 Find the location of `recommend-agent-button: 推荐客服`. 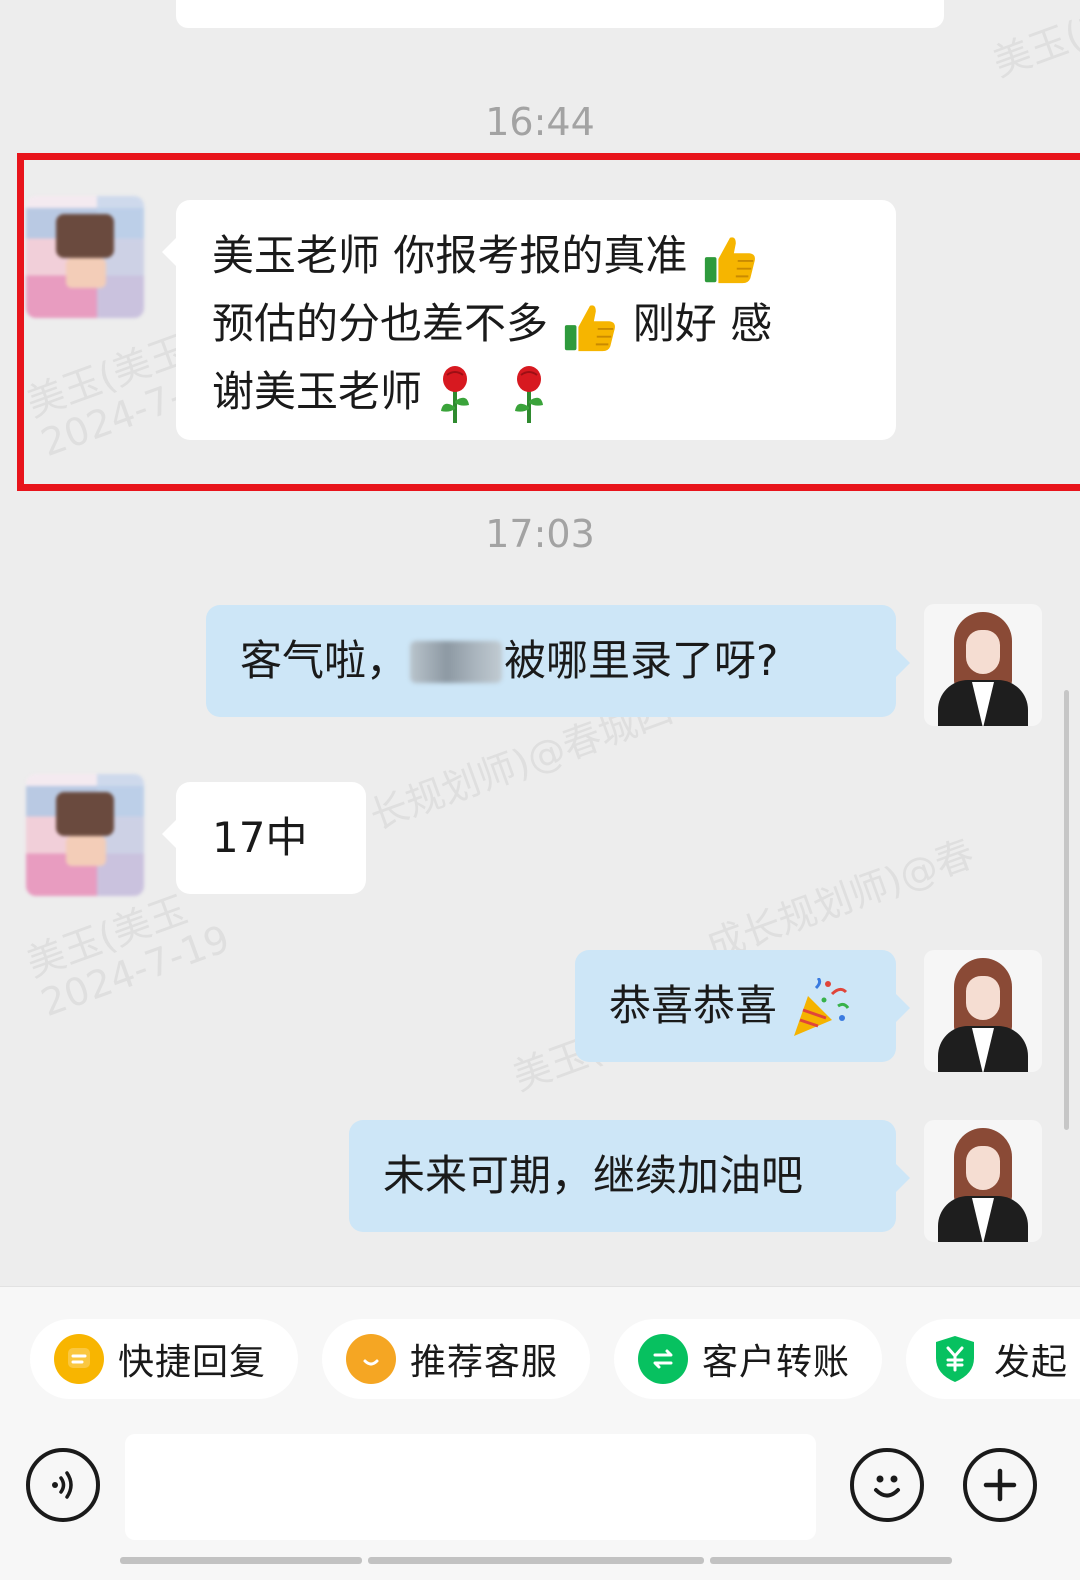

recommend-agent-button: 推荐客服 is located at coordinates (456, 1359).